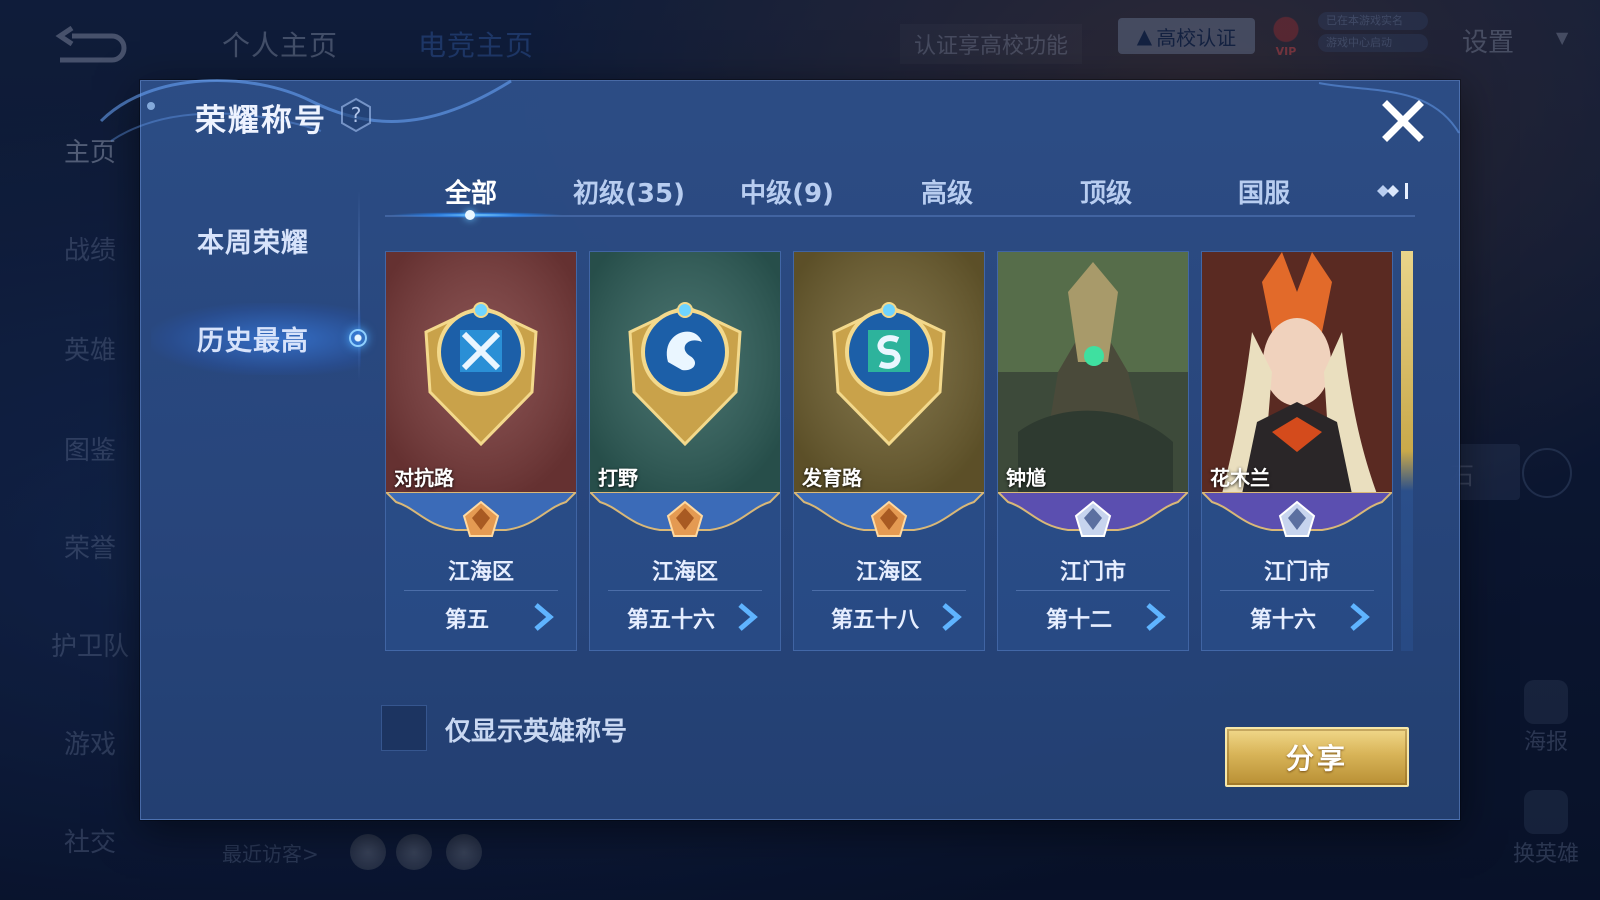  Describe the element at coordinates (470, 215) in the screenshot. I see `tab-active-dot` at that location.